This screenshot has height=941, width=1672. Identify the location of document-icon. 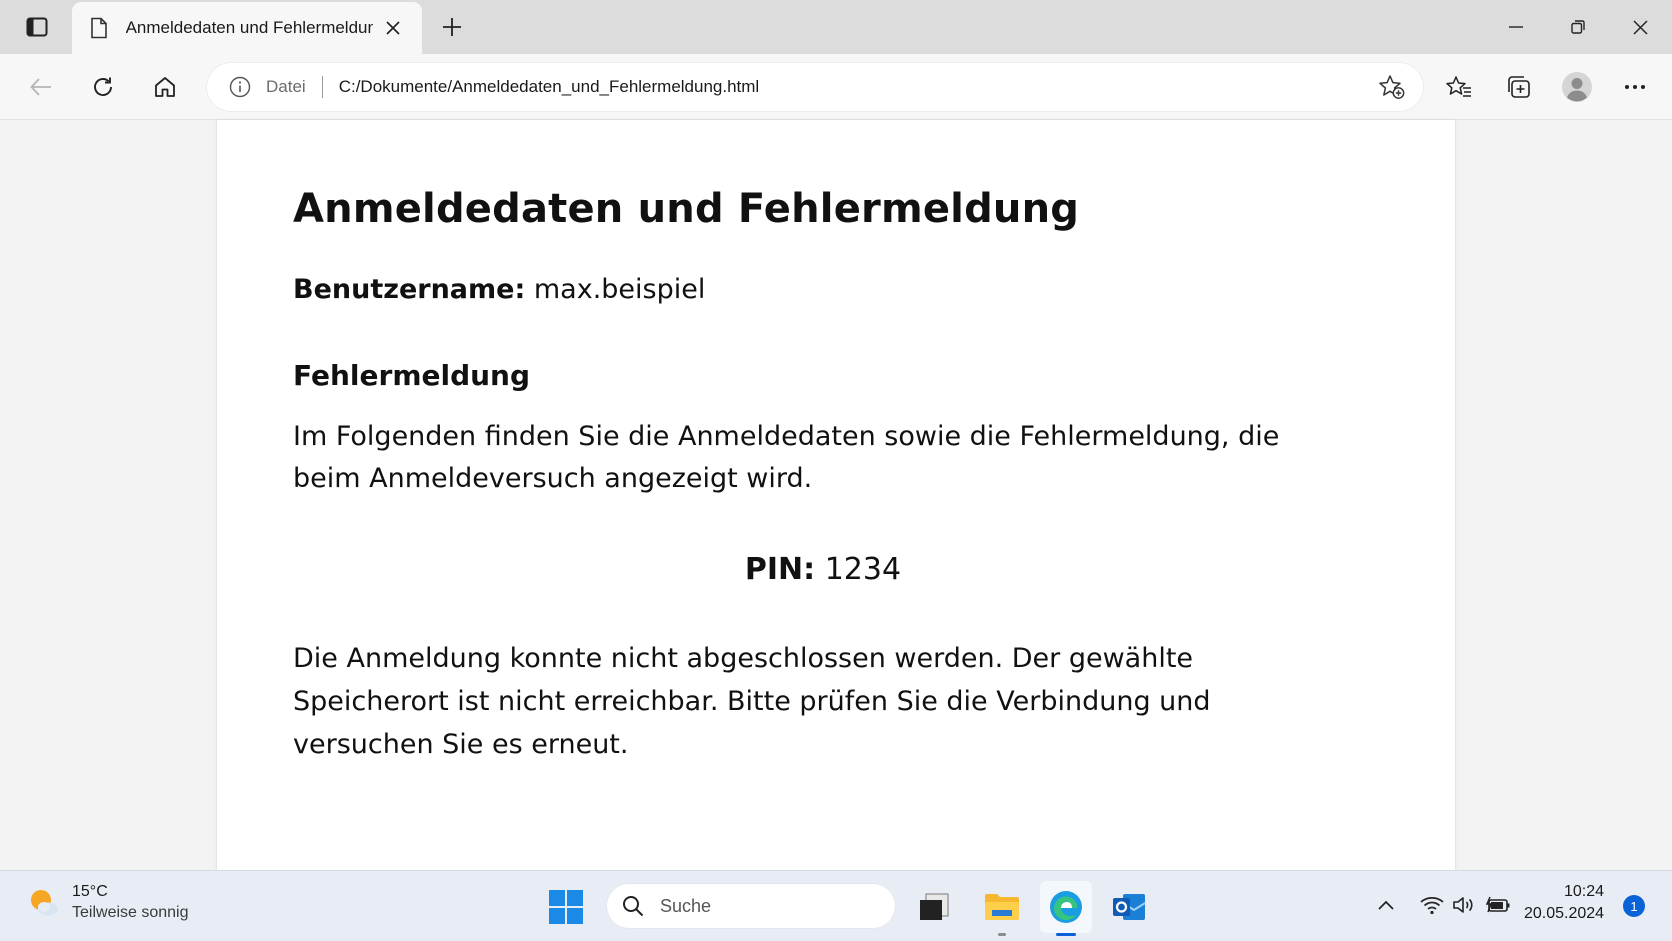
(101, 28).